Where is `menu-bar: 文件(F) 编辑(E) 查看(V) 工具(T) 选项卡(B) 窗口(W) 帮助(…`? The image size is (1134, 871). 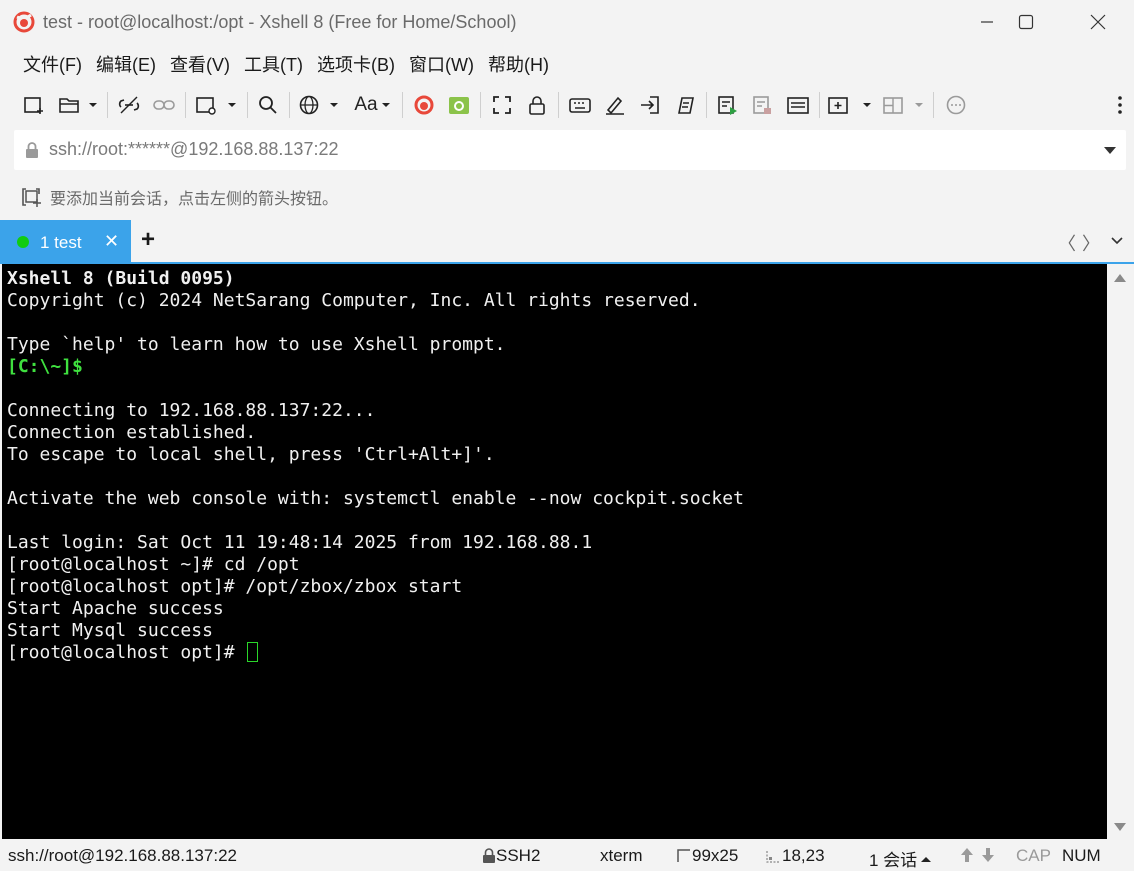 menu-bar: 文件(F) 编辑(E) 查看(V) 工具(T) 选项卡(B) 窗口(W) 帮助(… is located at coordinates (567, 64).